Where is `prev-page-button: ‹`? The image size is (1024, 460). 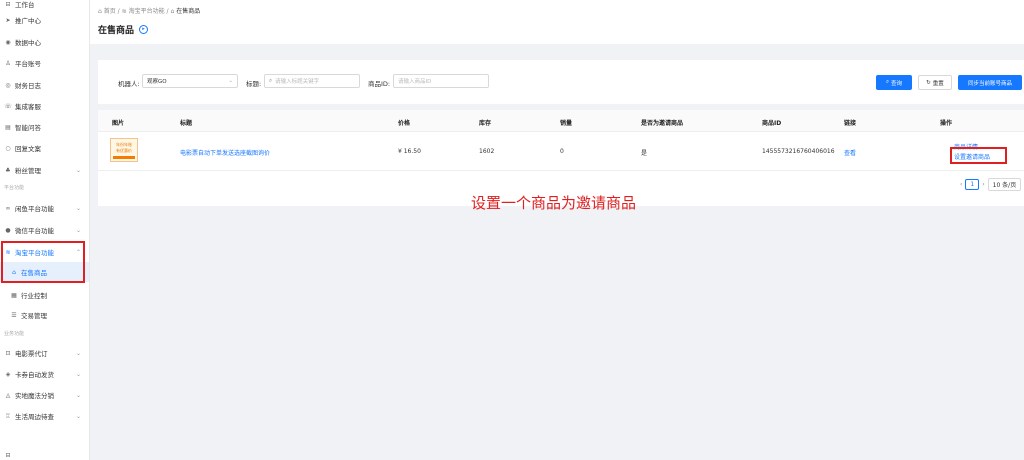
prev-page-button: ‹ is located at coordinates (961, 184).